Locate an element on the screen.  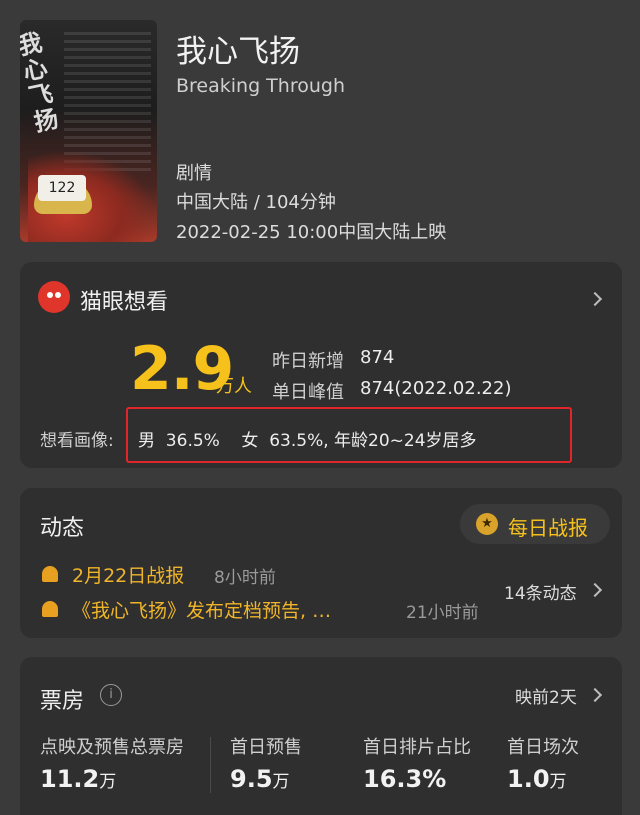
medal-icon: ★ is located at coordinates (487, 524).